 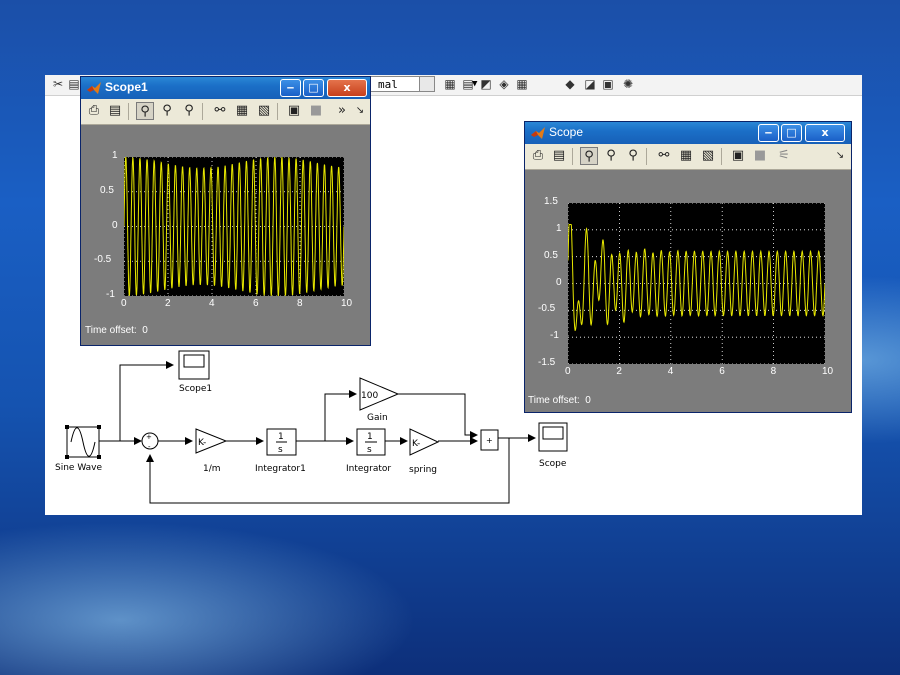 What do you see at coordinates (423, 470) in the screenshot?
I see `spring-label: spring` at bounding box center [423, 470].